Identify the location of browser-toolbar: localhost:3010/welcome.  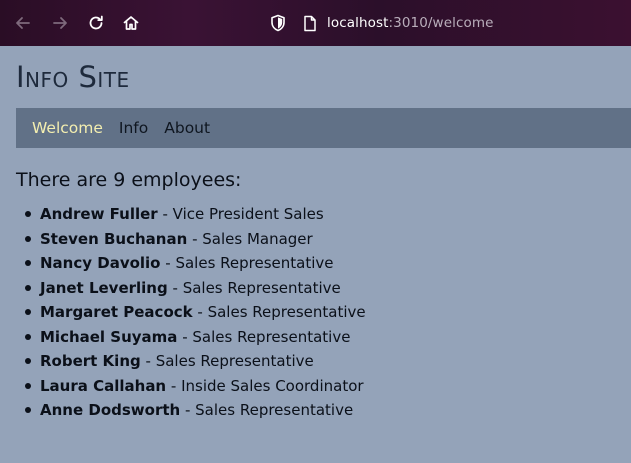
(315, 23).